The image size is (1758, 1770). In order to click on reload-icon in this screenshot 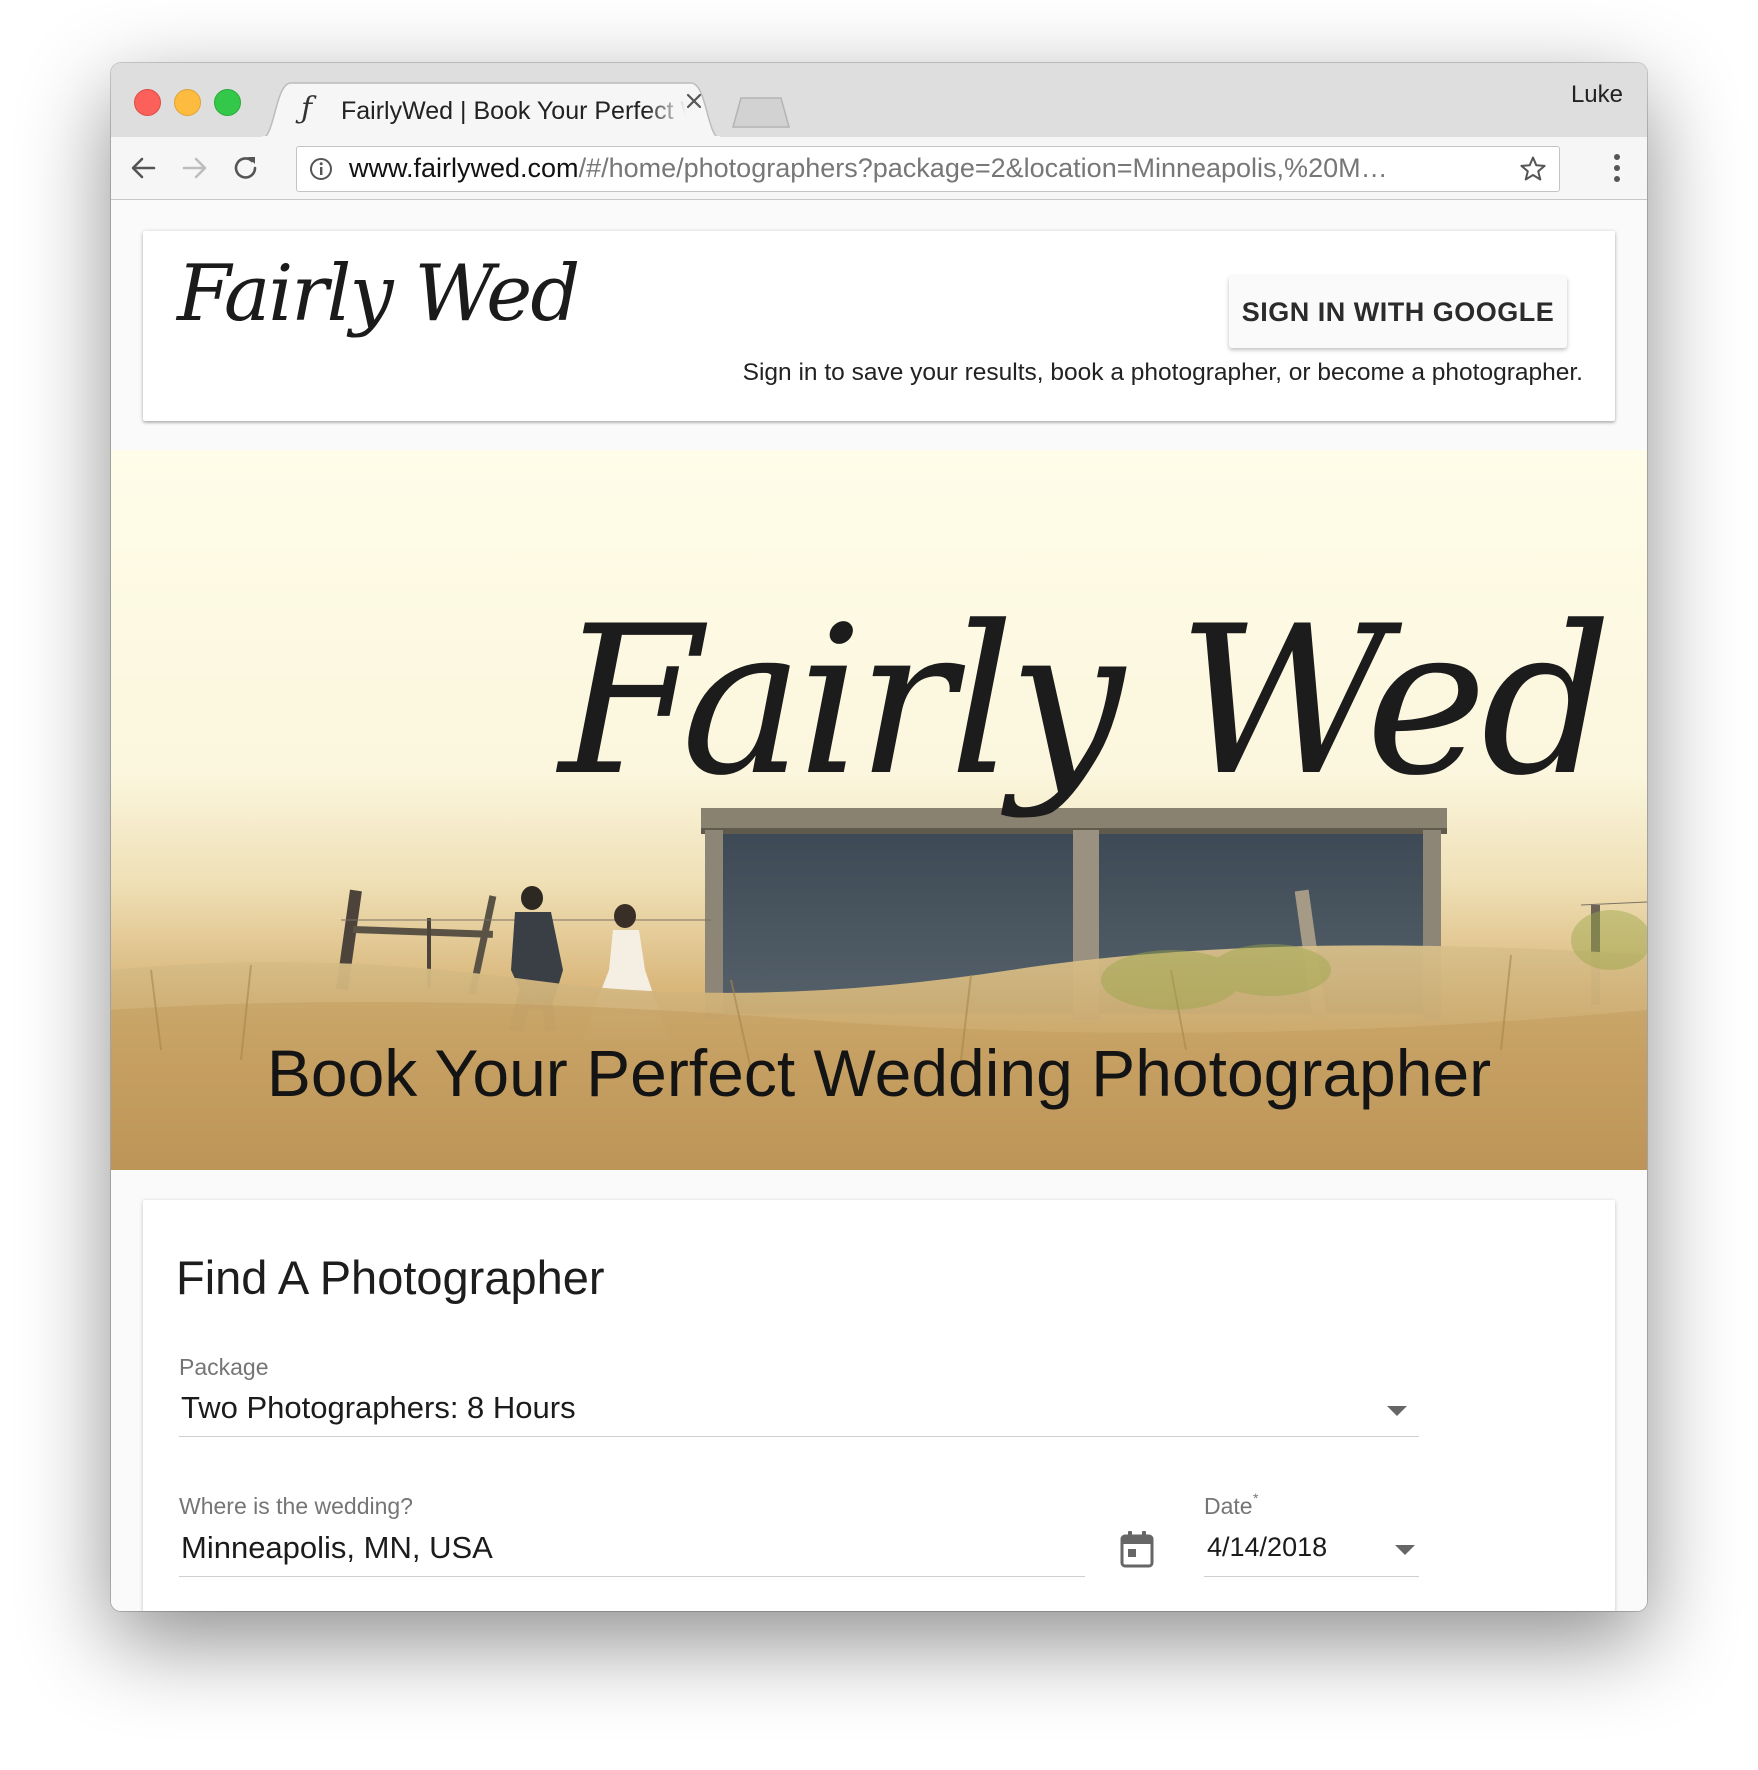, I will do `click(246, 168)`.